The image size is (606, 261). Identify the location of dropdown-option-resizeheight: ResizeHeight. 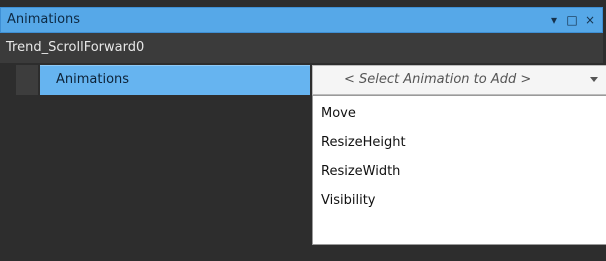
(459, 143).